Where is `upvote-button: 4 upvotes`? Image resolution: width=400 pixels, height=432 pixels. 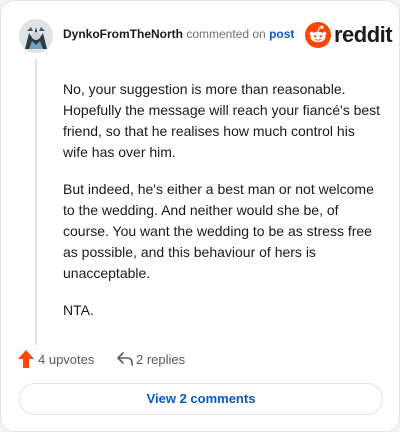
upvote-button: 4 upvotes is located at coordinates (62, 359).